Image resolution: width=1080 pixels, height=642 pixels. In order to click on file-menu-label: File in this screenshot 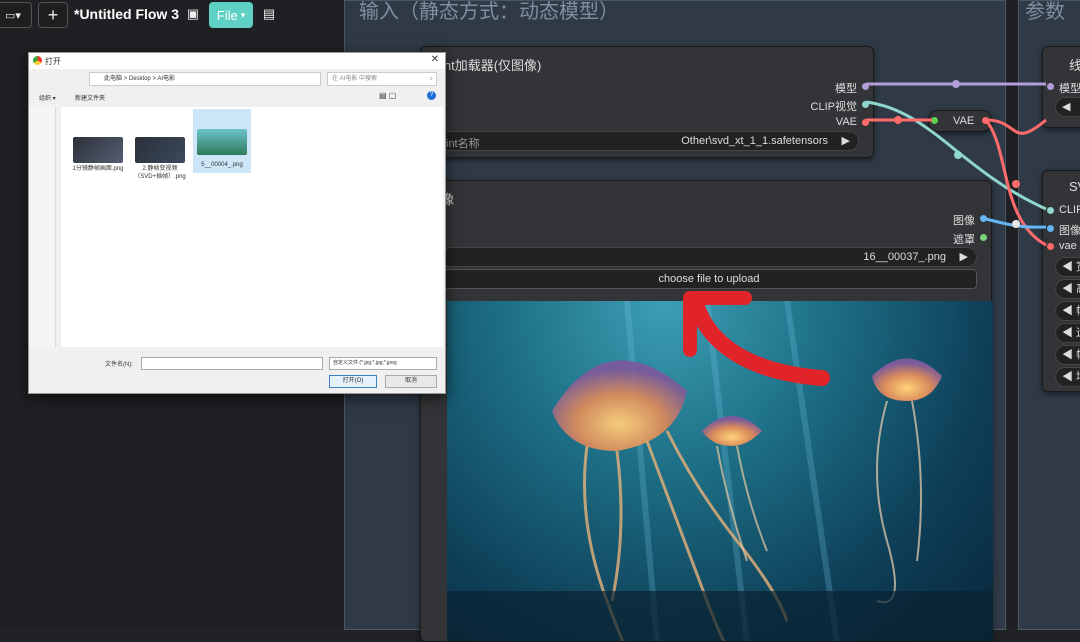, I will do `click(227, 15)`.